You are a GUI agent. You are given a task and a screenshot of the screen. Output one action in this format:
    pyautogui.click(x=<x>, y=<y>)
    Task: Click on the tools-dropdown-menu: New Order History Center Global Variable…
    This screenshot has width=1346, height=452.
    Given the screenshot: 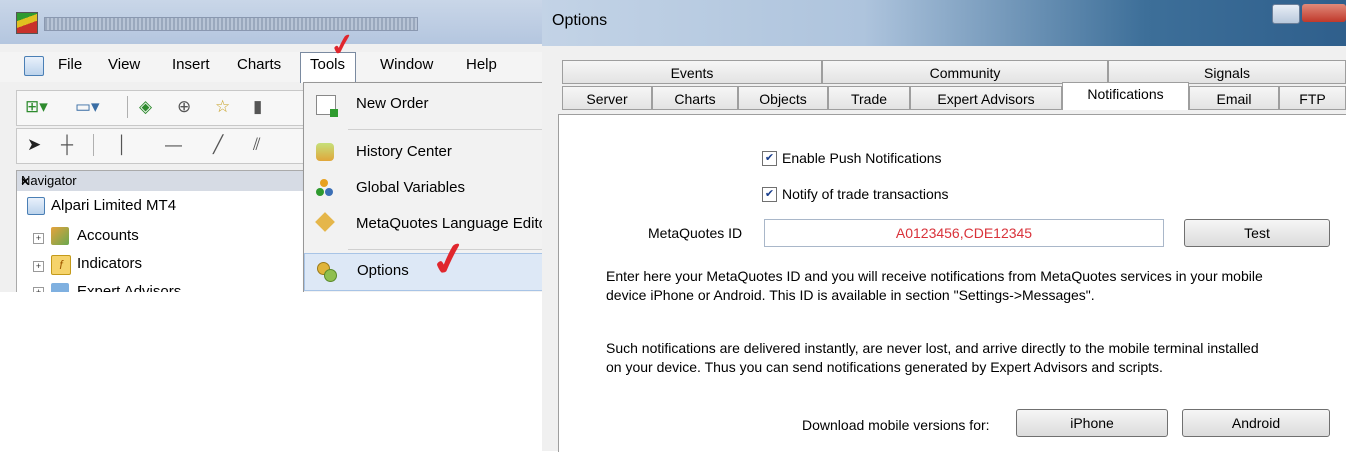 What is the action you would take?
    pyautogui.click(x=422, y=187)
    